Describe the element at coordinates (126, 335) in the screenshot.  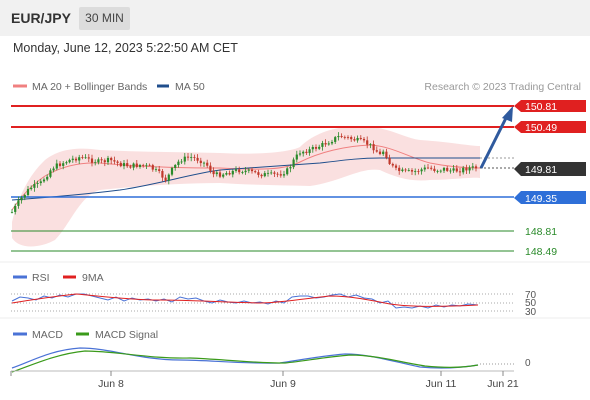
I see `legend-macd-signal-label: MACD Signal` at that location.